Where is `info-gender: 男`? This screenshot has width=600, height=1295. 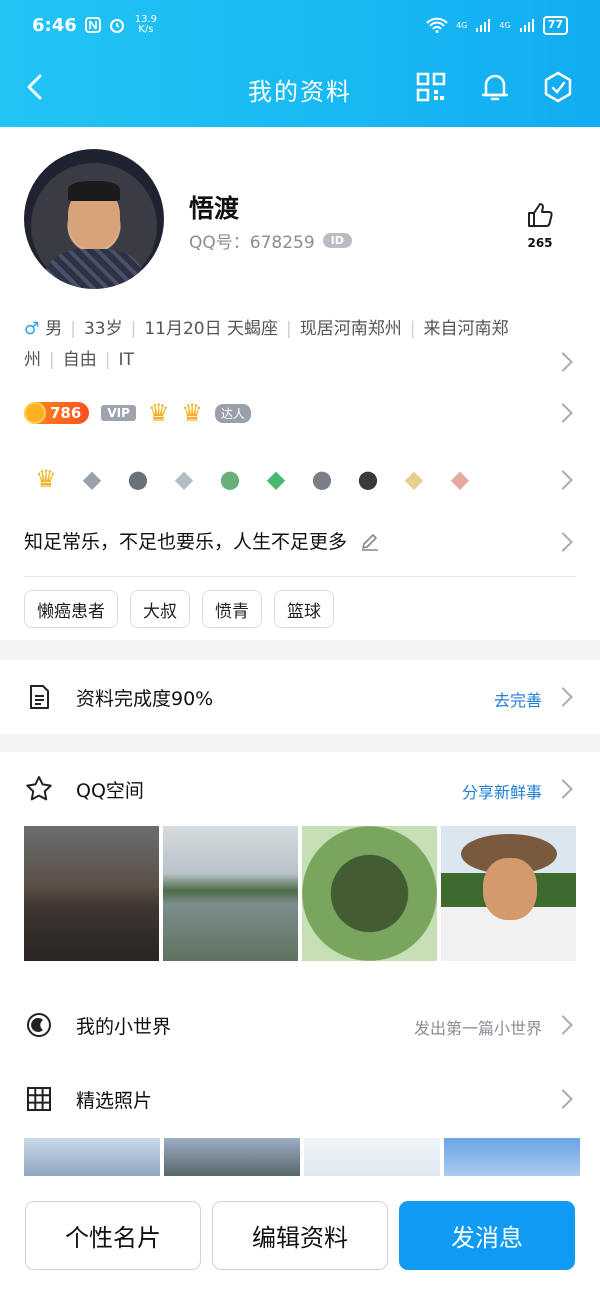
info-gender: 男 is located at coordinates (54, 329).